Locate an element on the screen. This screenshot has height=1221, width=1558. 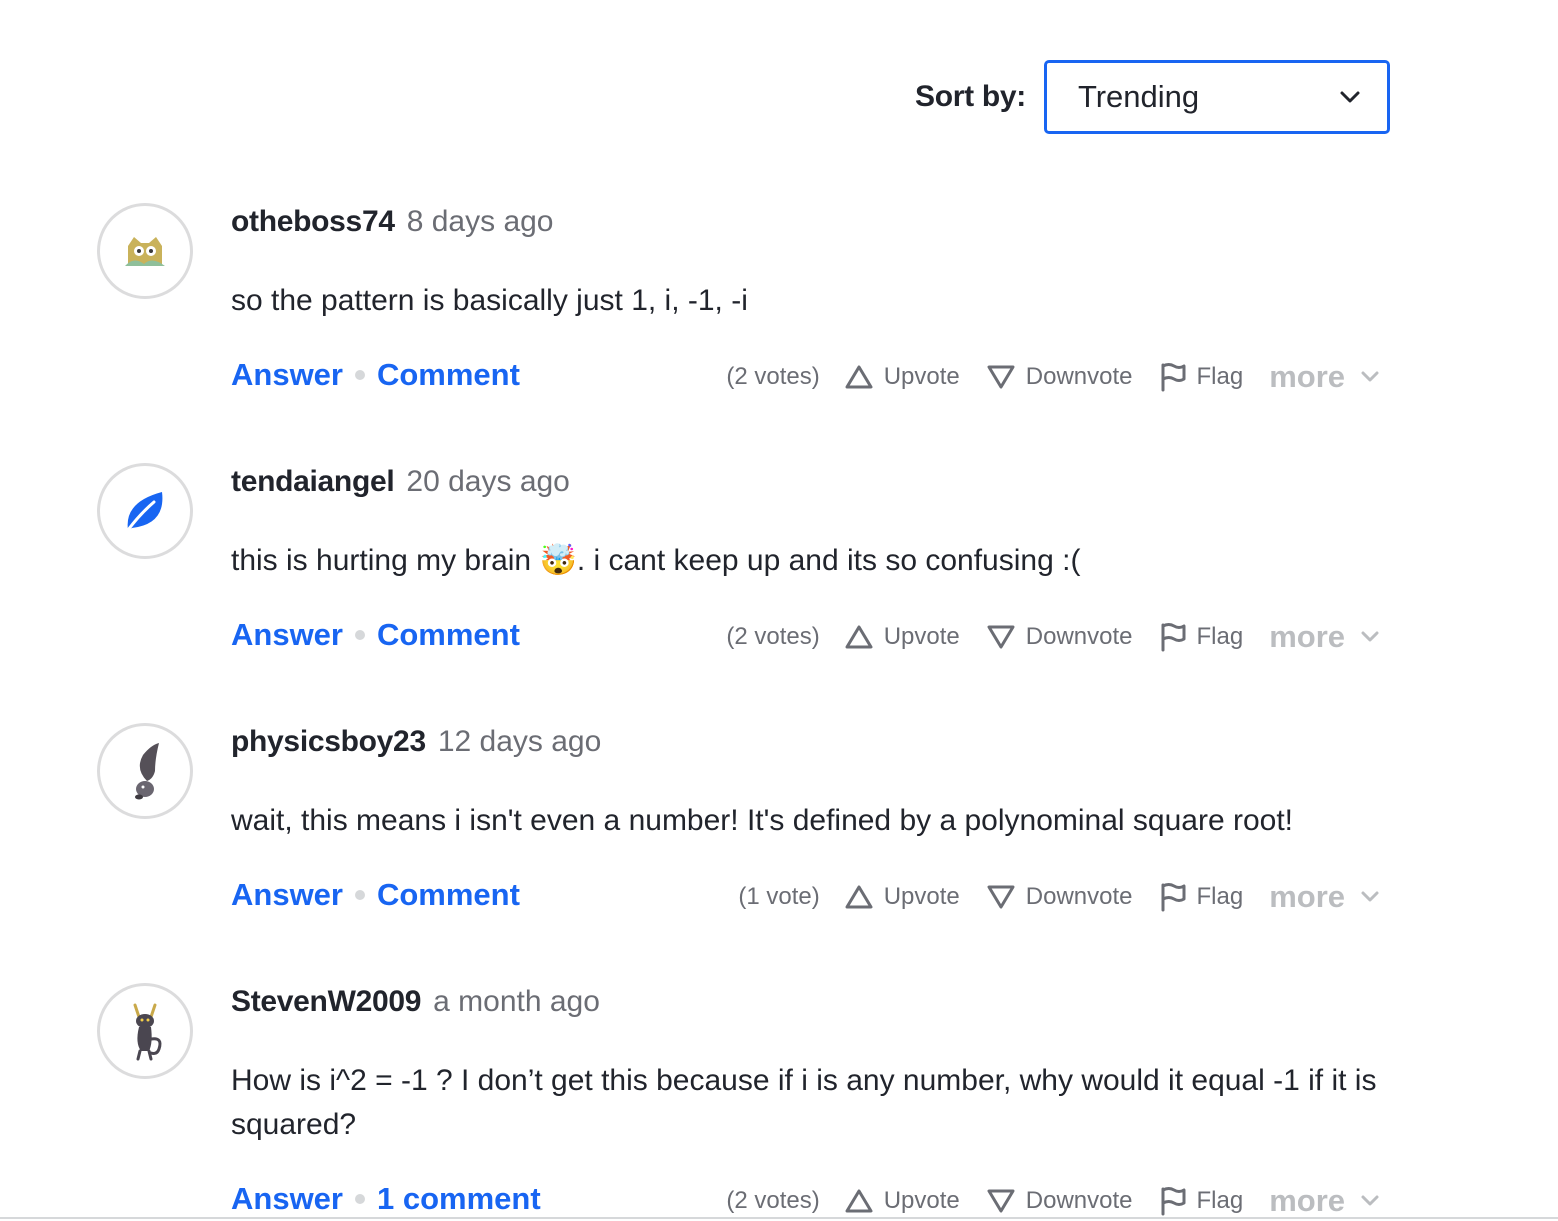
timestamp: a month ago is located at coordinates (516, 1001).